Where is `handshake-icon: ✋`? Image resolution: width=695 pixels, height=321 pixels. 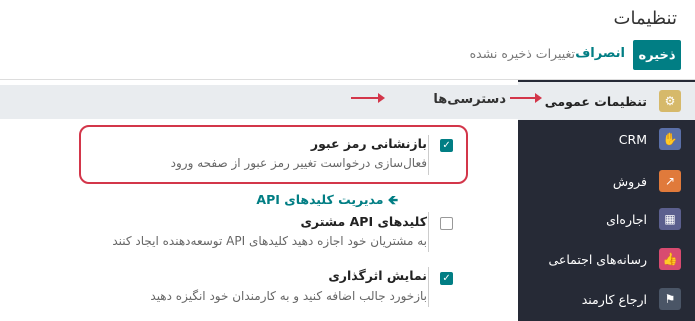
handshake-icon: ✋ is located at coordinates (670, 139).